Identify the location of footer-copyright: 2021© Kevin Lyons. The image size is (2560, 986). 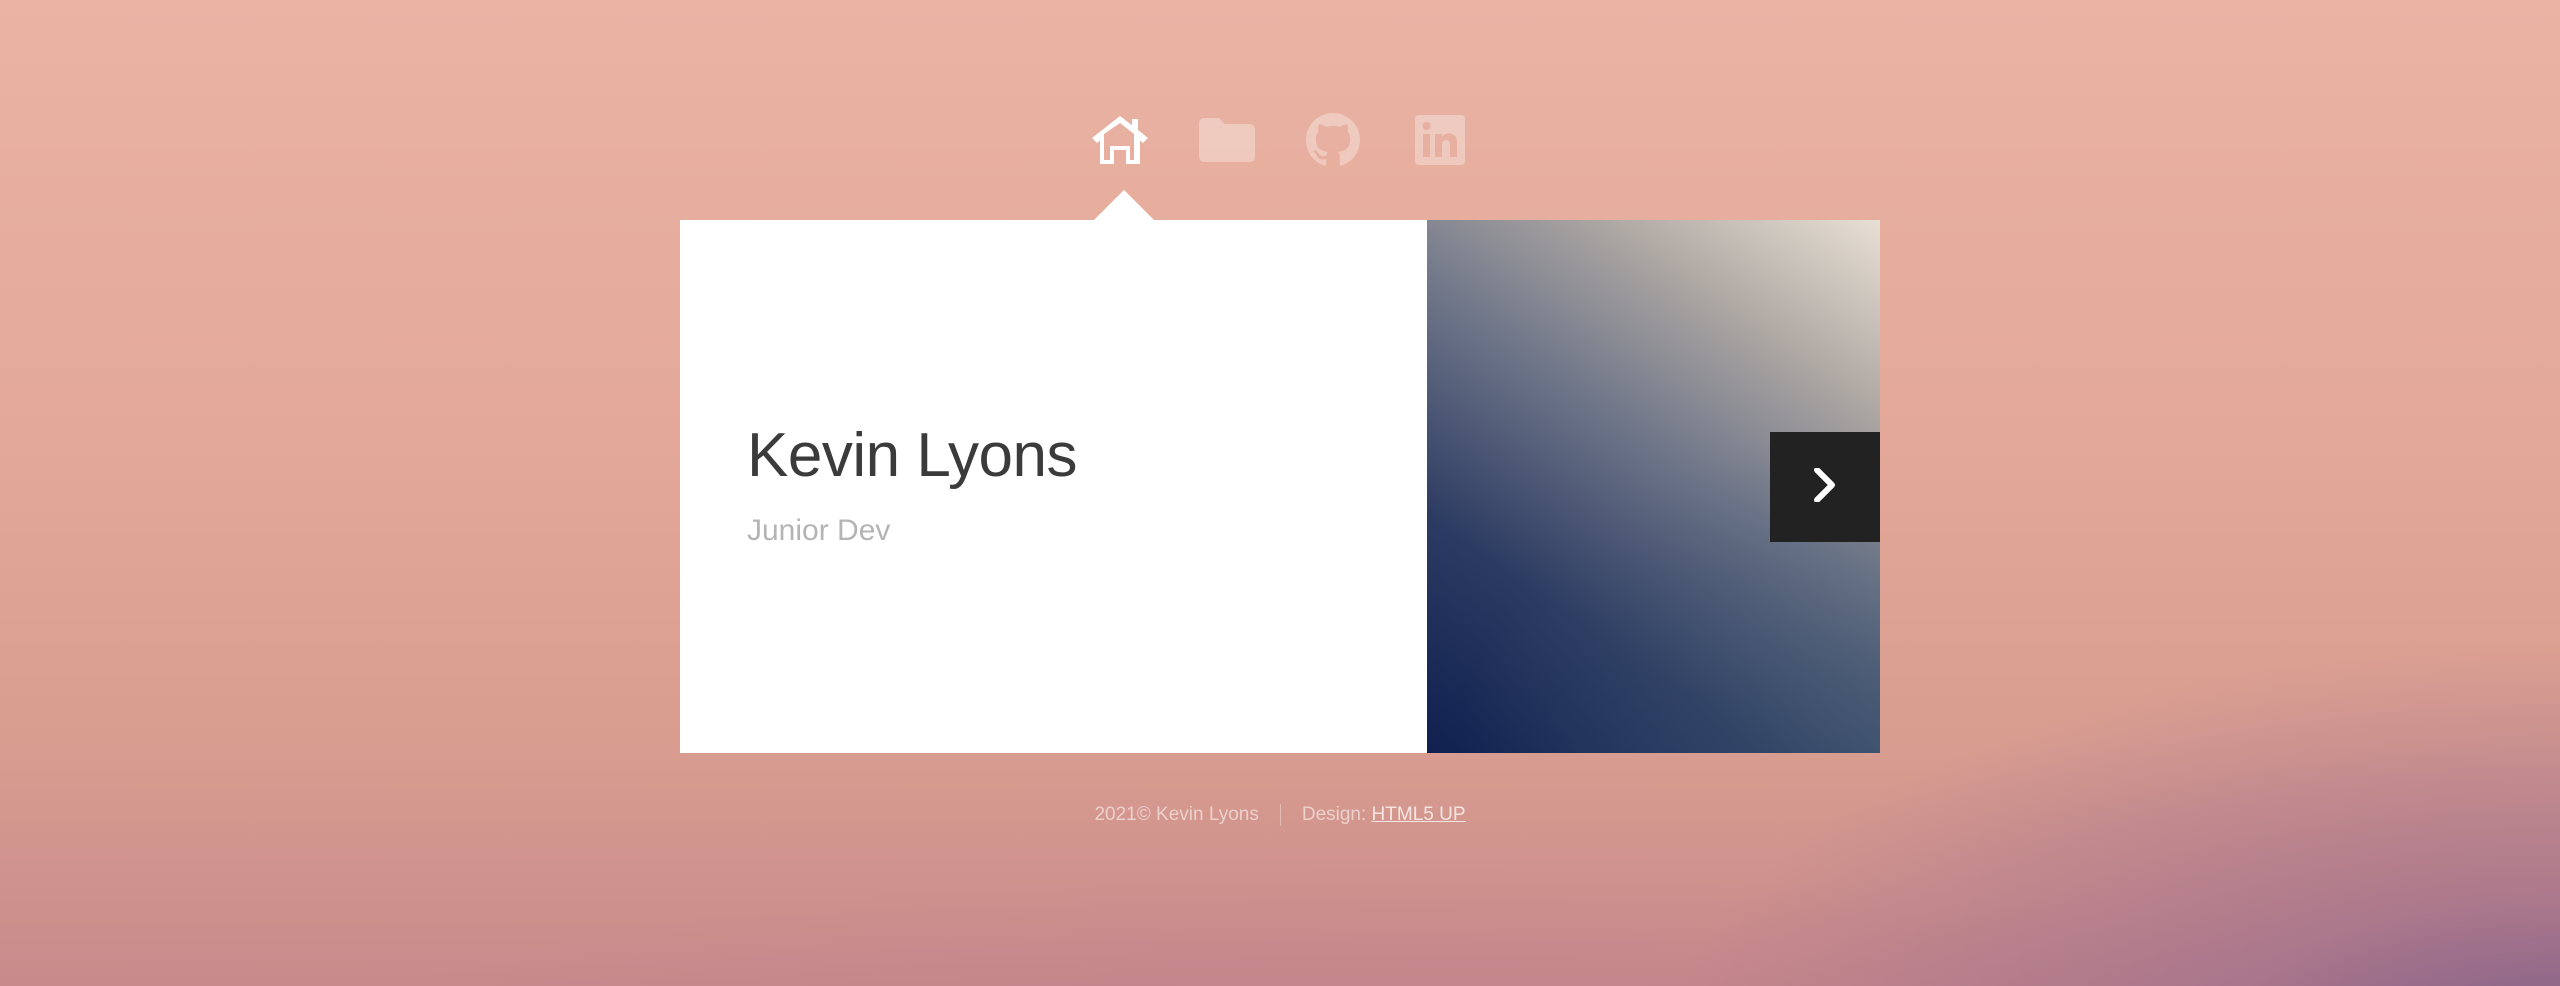
(1176, 814).